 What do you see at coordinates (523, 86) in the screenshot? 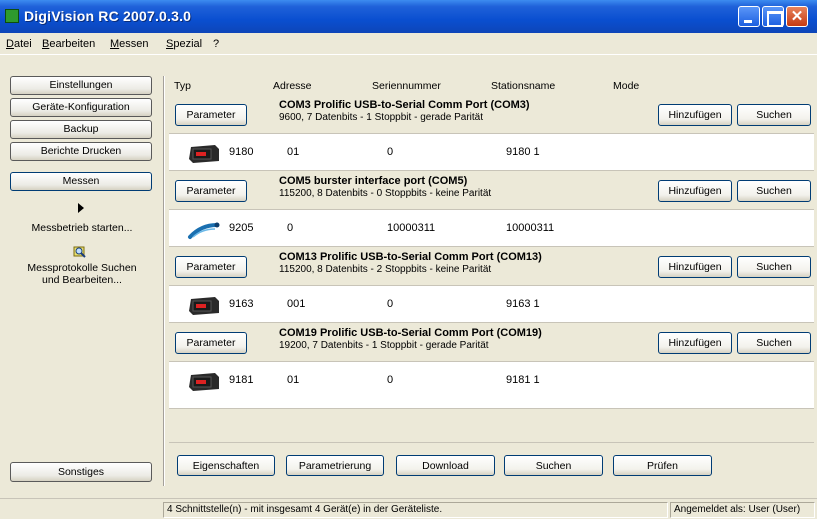
I see `column-header-stationsname: Stationsname` at bounding box center [523, 86].